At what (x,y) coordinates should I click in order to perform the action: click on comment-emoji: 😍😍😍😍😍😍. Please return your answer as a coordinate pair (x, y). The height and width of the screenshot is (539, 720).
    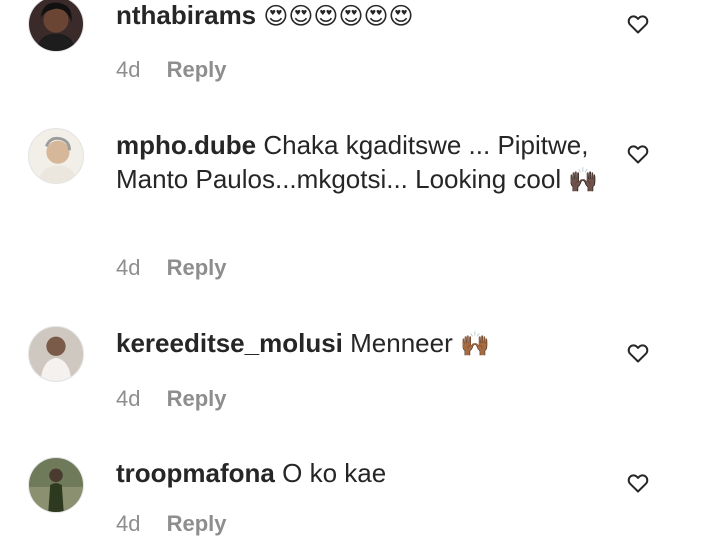
    Looking at the image, I should click on (338, 16).